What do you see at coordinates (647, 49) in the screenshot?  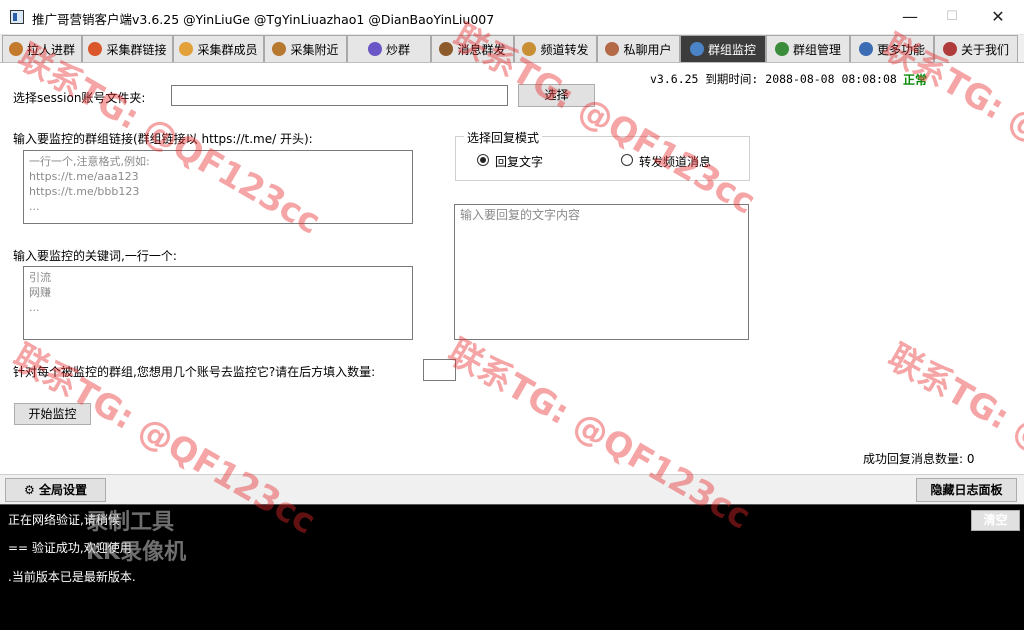 I see `tab-label: 私聊用户` at bounding box center [647, 49].